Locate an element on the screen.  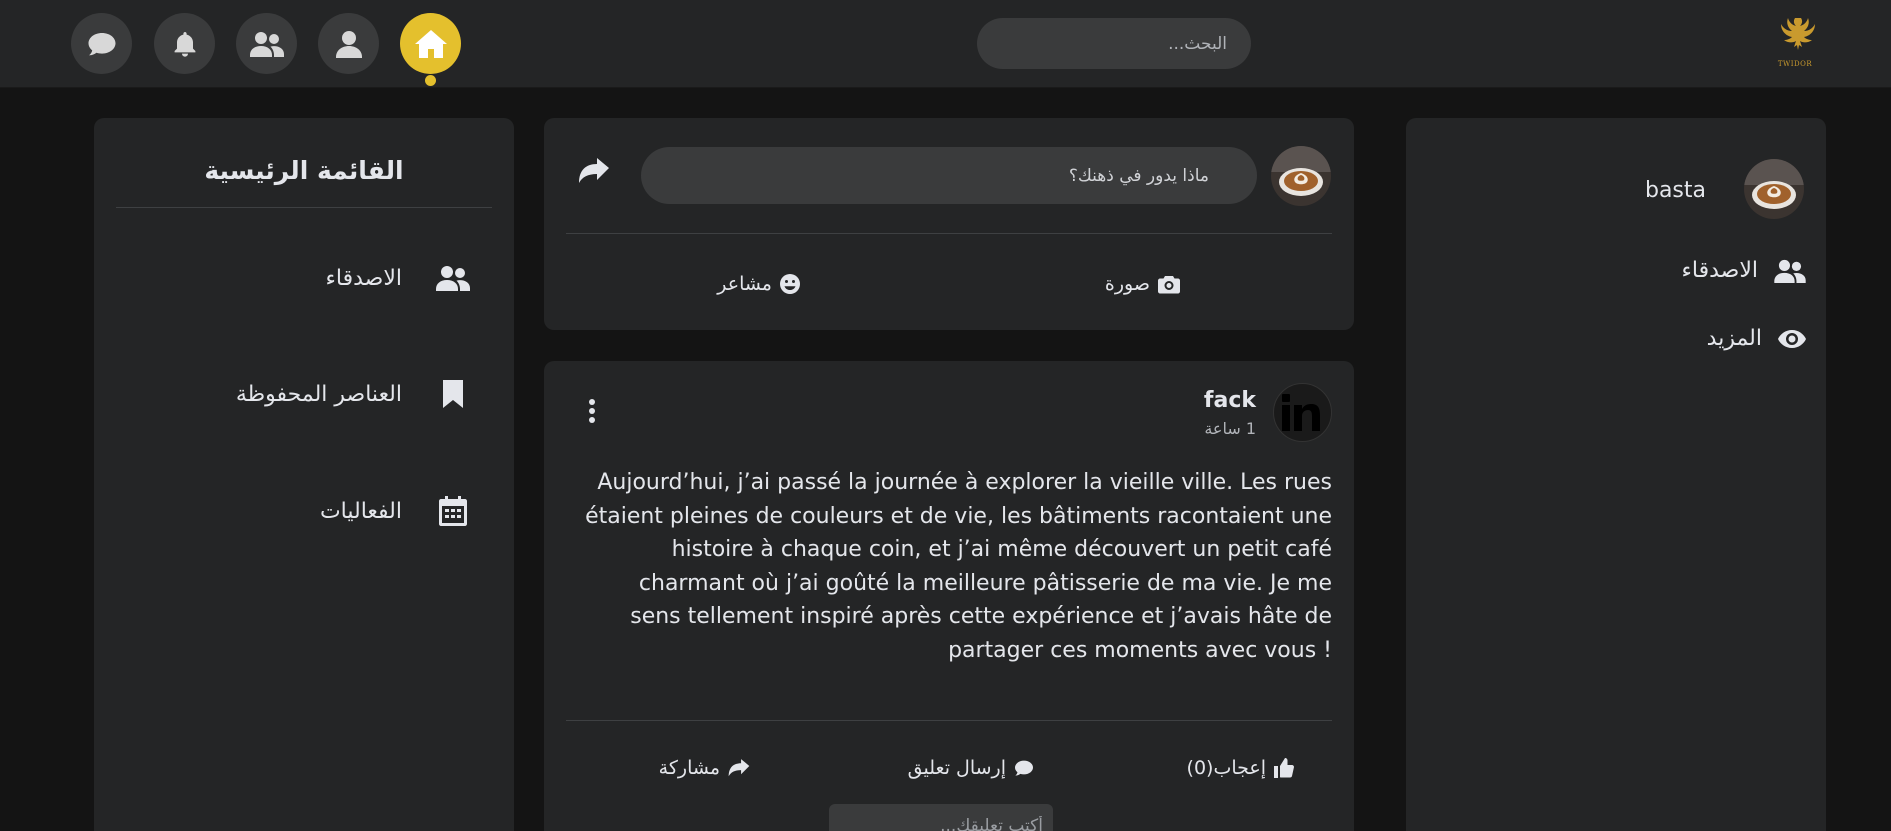
composer-photo-button: صورة is located at coordinates (1142, 284).